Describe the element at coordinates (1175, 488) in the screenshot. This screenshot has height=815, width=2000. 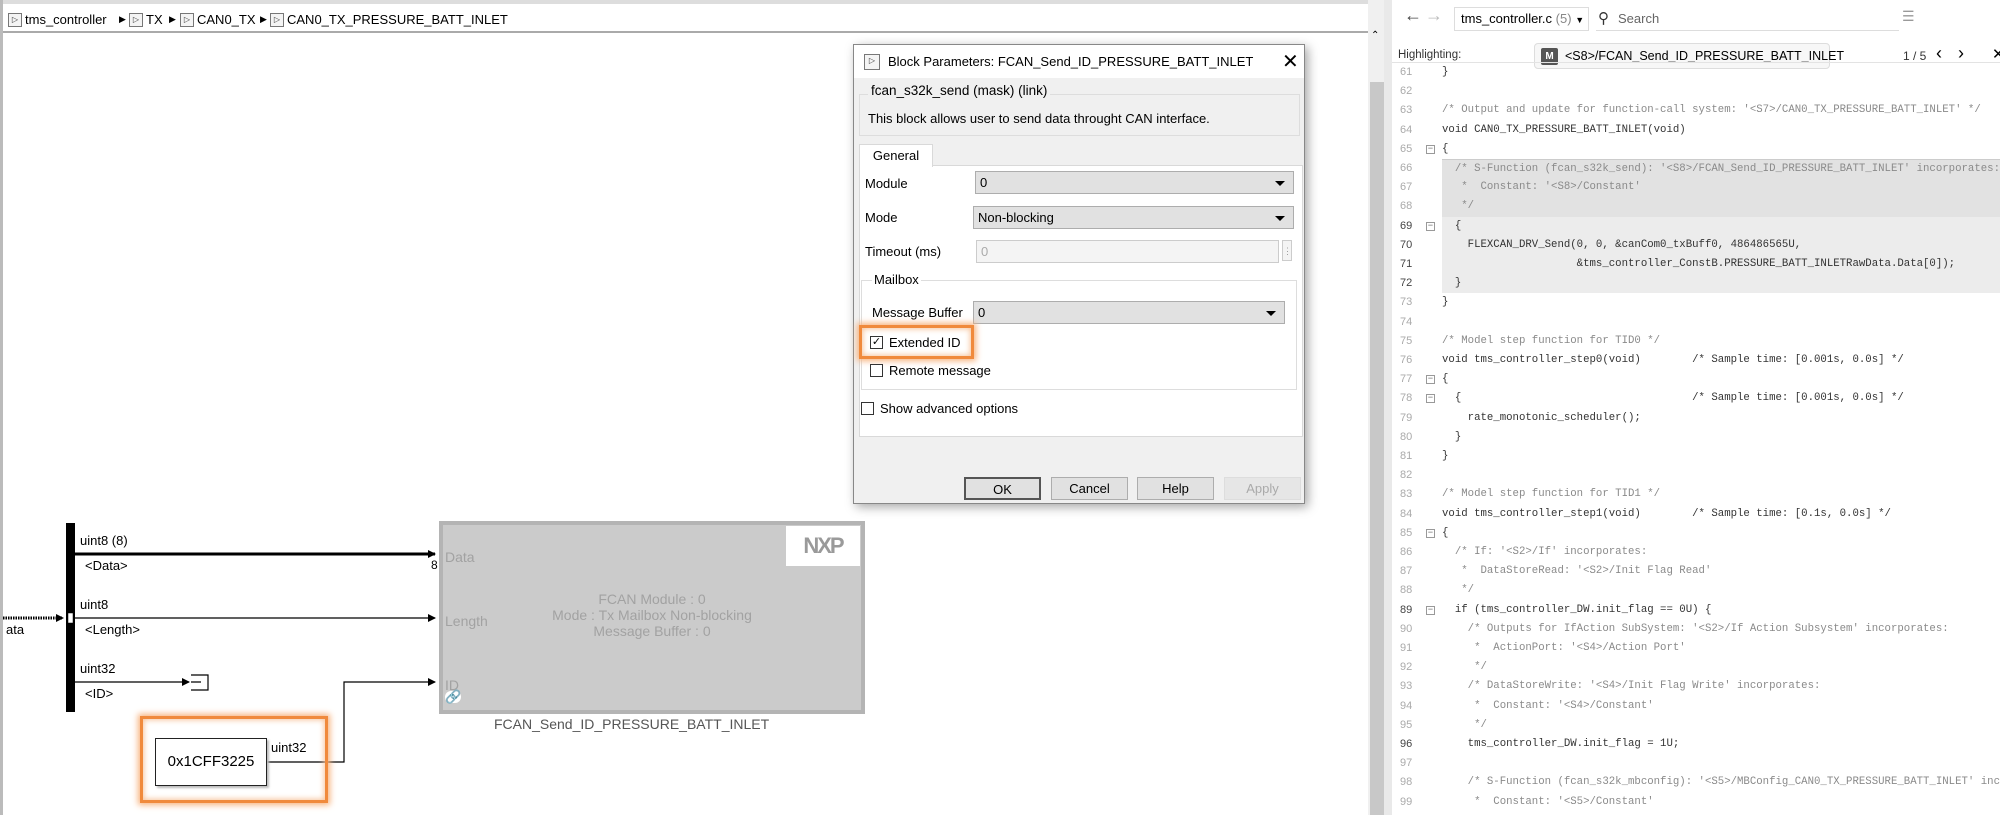
I see `help-button: Help` at that location.